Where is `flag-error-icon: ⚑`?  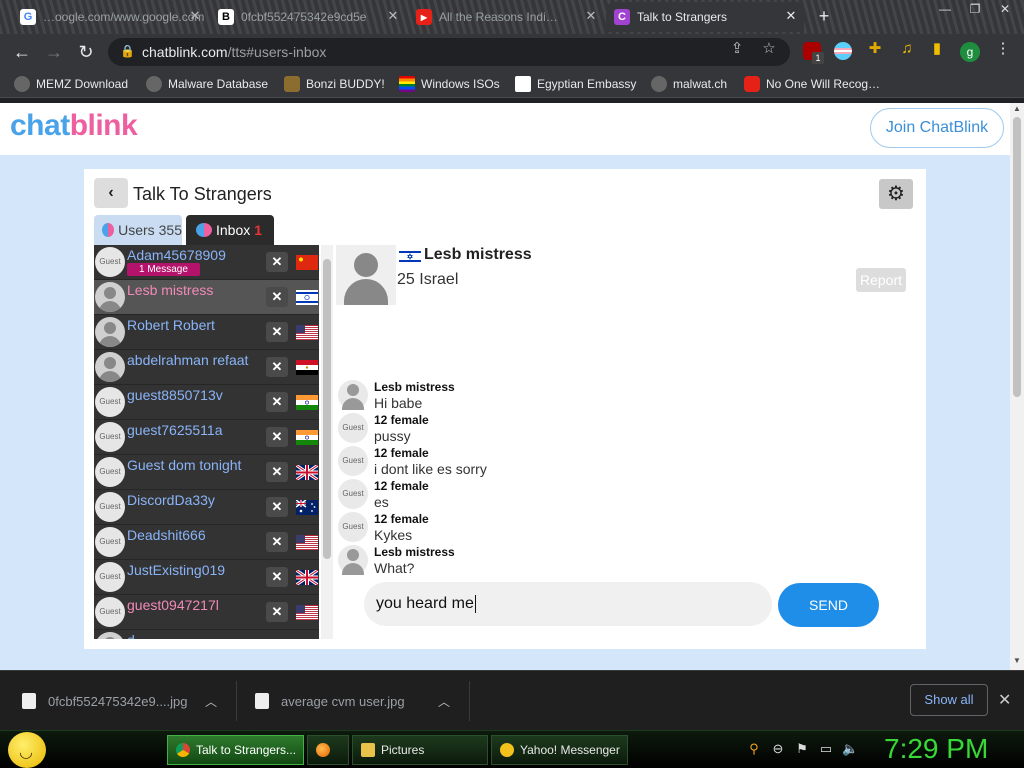
flag-error-icon: ⚑ is located at coordinates (802, 749).